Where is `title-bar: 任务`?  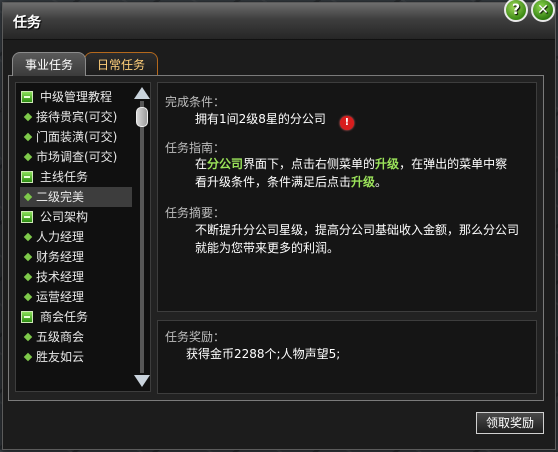
title-bar: 任务 is located at coordinates (279, 21).